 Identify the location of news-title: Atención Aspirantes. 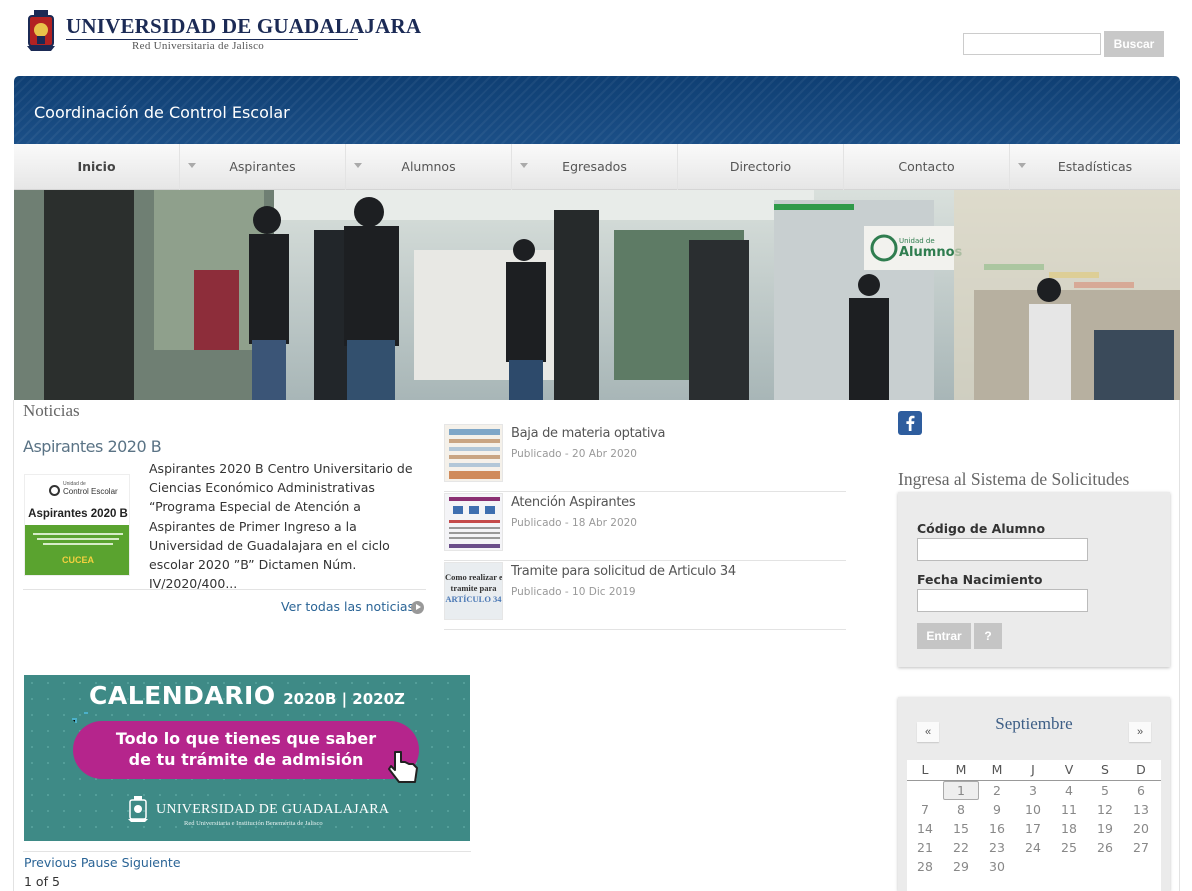
(573, 502).